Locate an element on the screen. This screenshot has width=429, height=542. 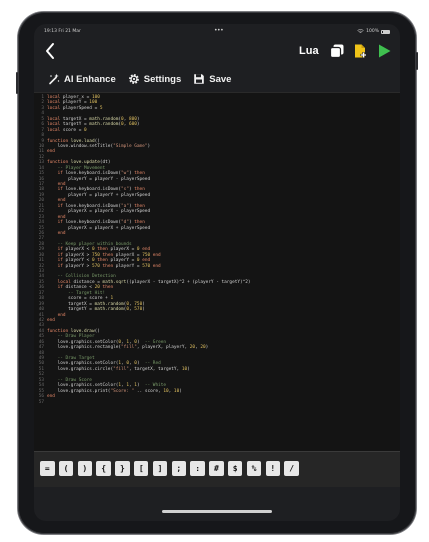
code-token: .. score, is located at coordinates (149, 391).